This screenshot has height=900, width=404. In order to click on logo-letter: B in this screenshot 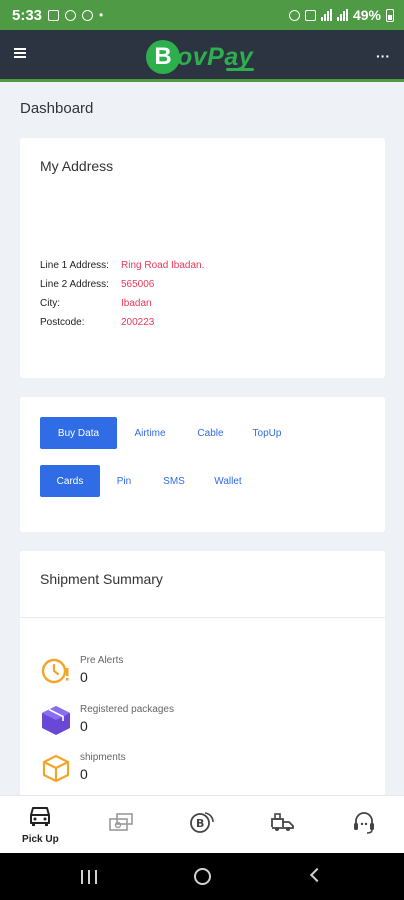, I will do `click(163, 57)`.